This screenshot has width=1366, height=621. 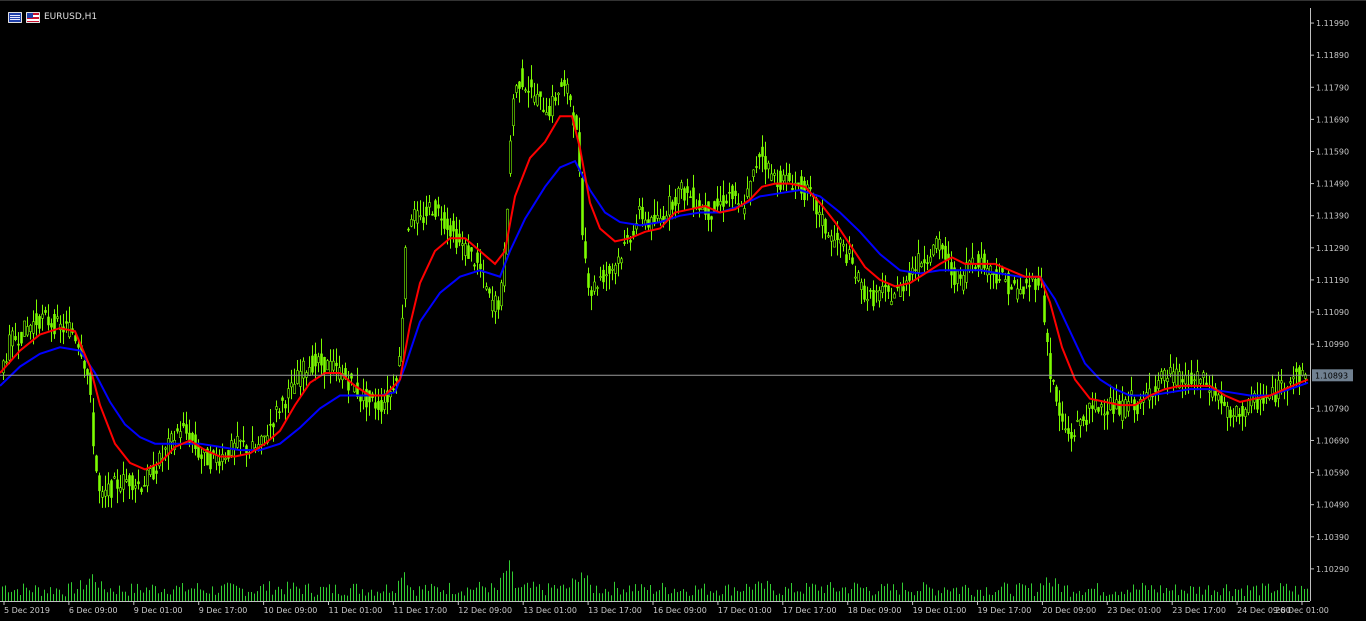 I want to click on price-tick-label: 1.10690, so click(x=1332, y=441).